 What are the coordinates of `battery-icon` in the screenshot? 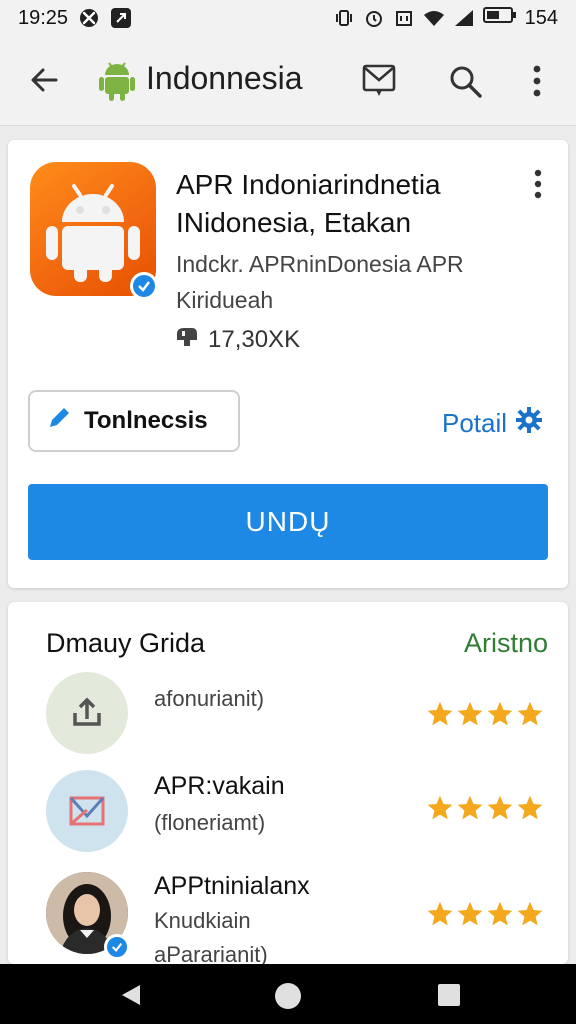 It's located at (499, 18).